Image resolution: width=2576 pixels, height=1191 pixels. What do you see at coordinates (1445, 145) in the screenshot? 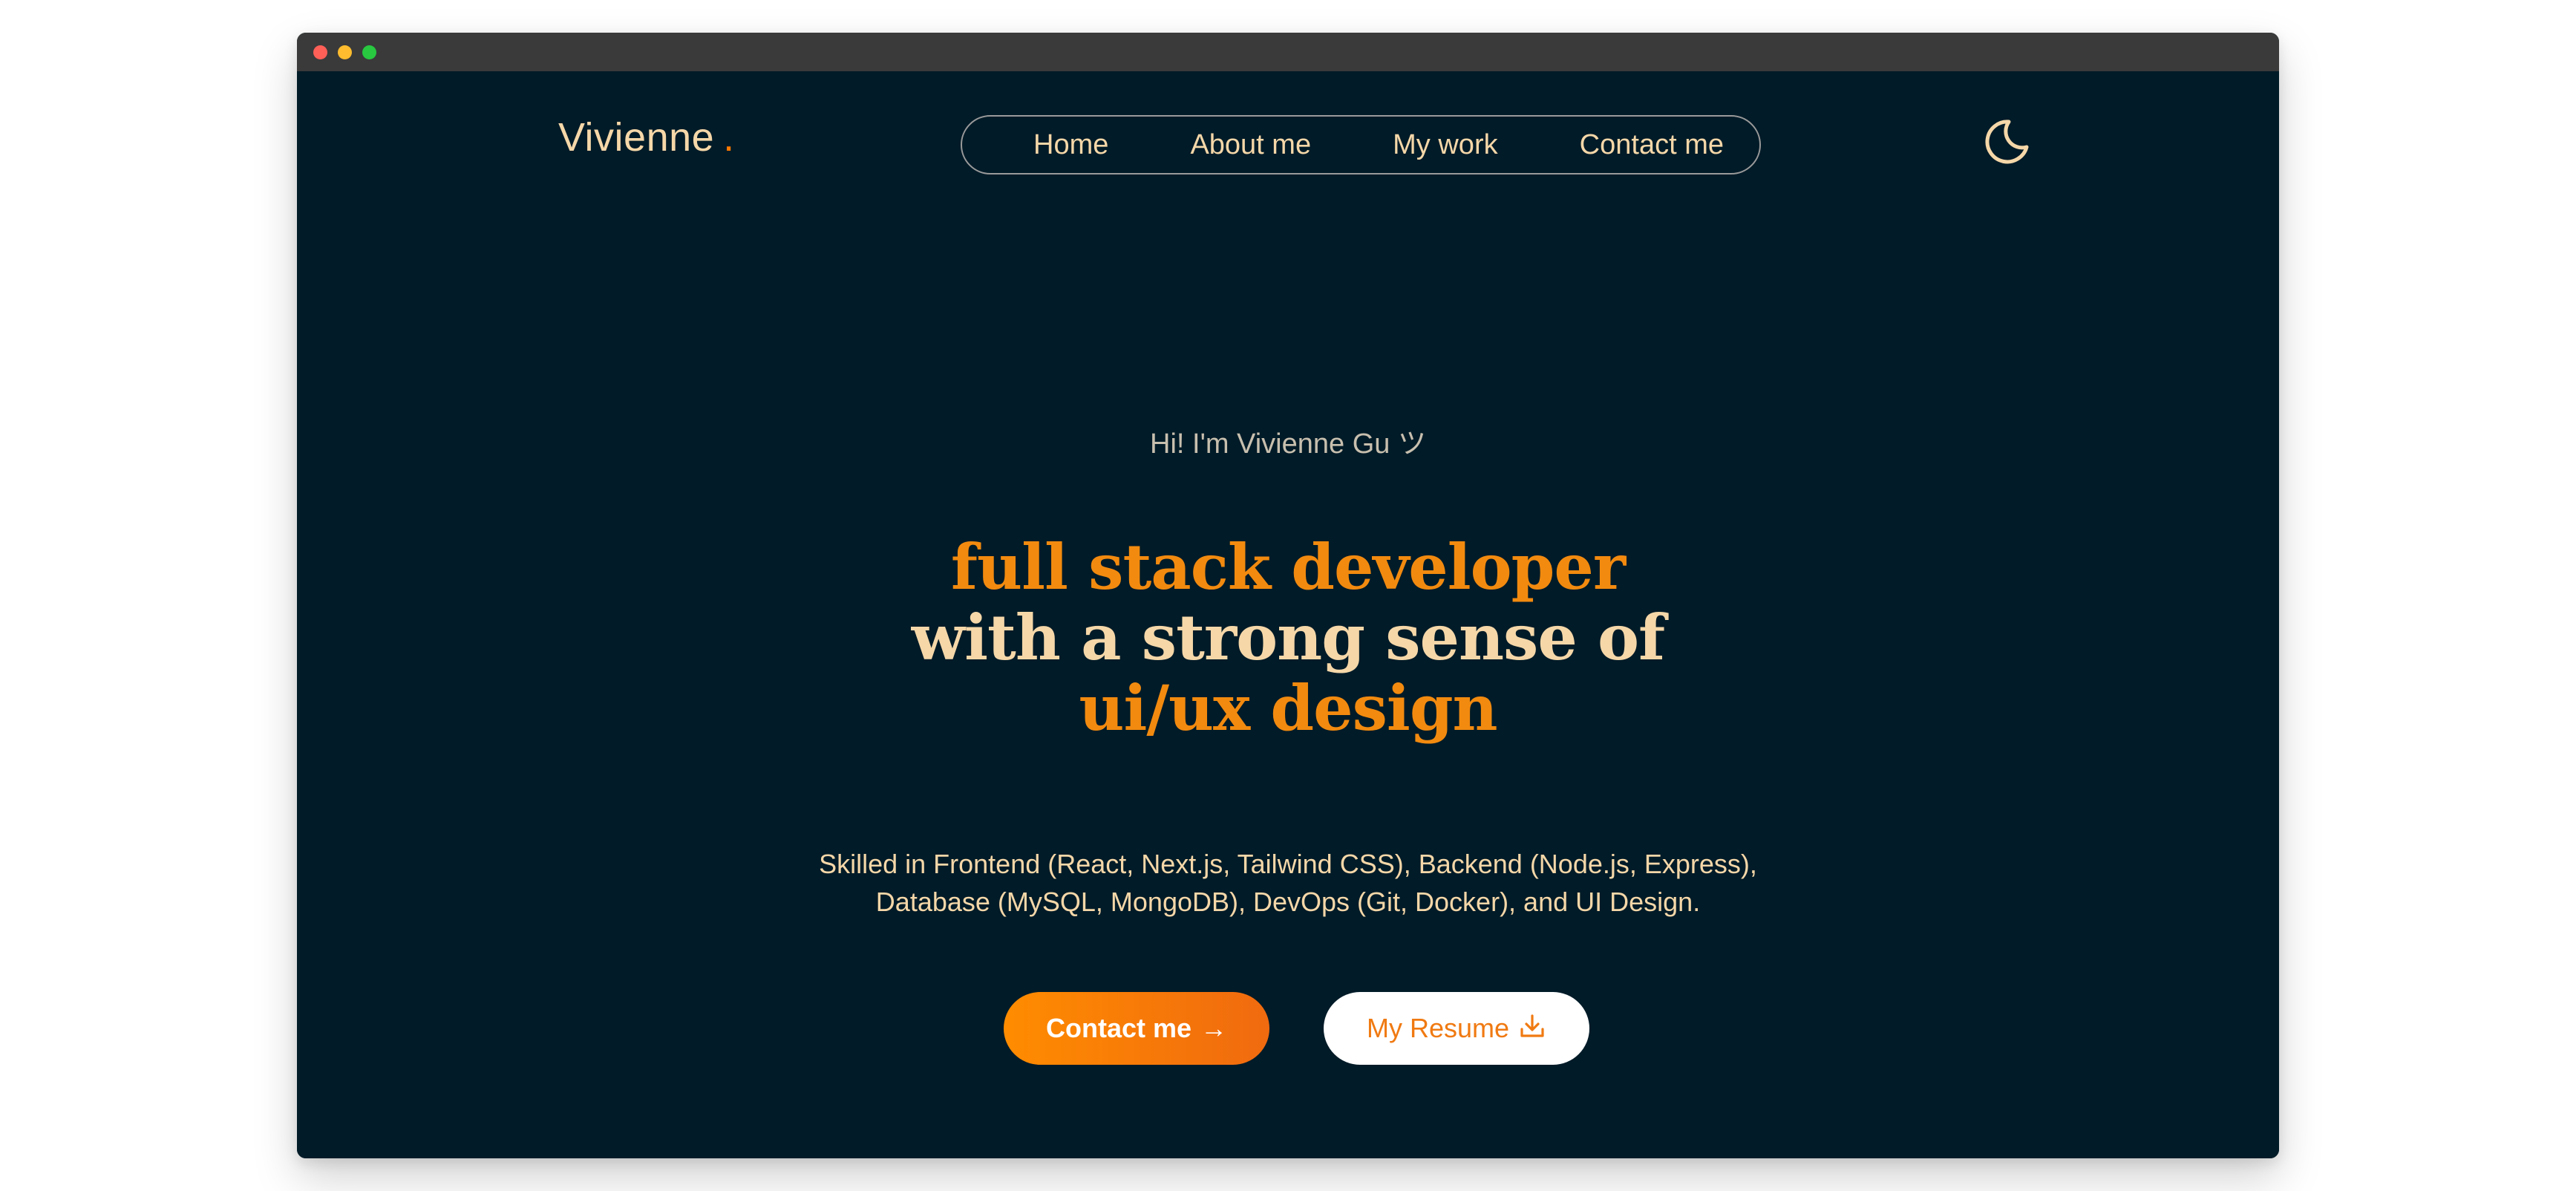
I see `nav-my-work: My work` at bounding box center [1445, 145].